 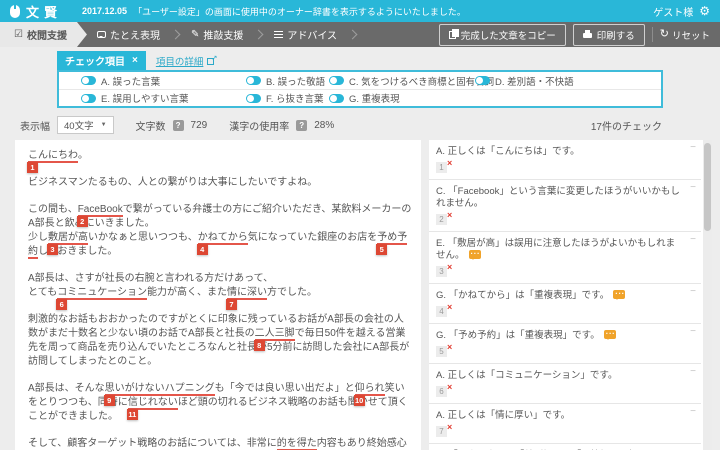 I want to click on issue-badge: 7, so click(x=232, y=304).